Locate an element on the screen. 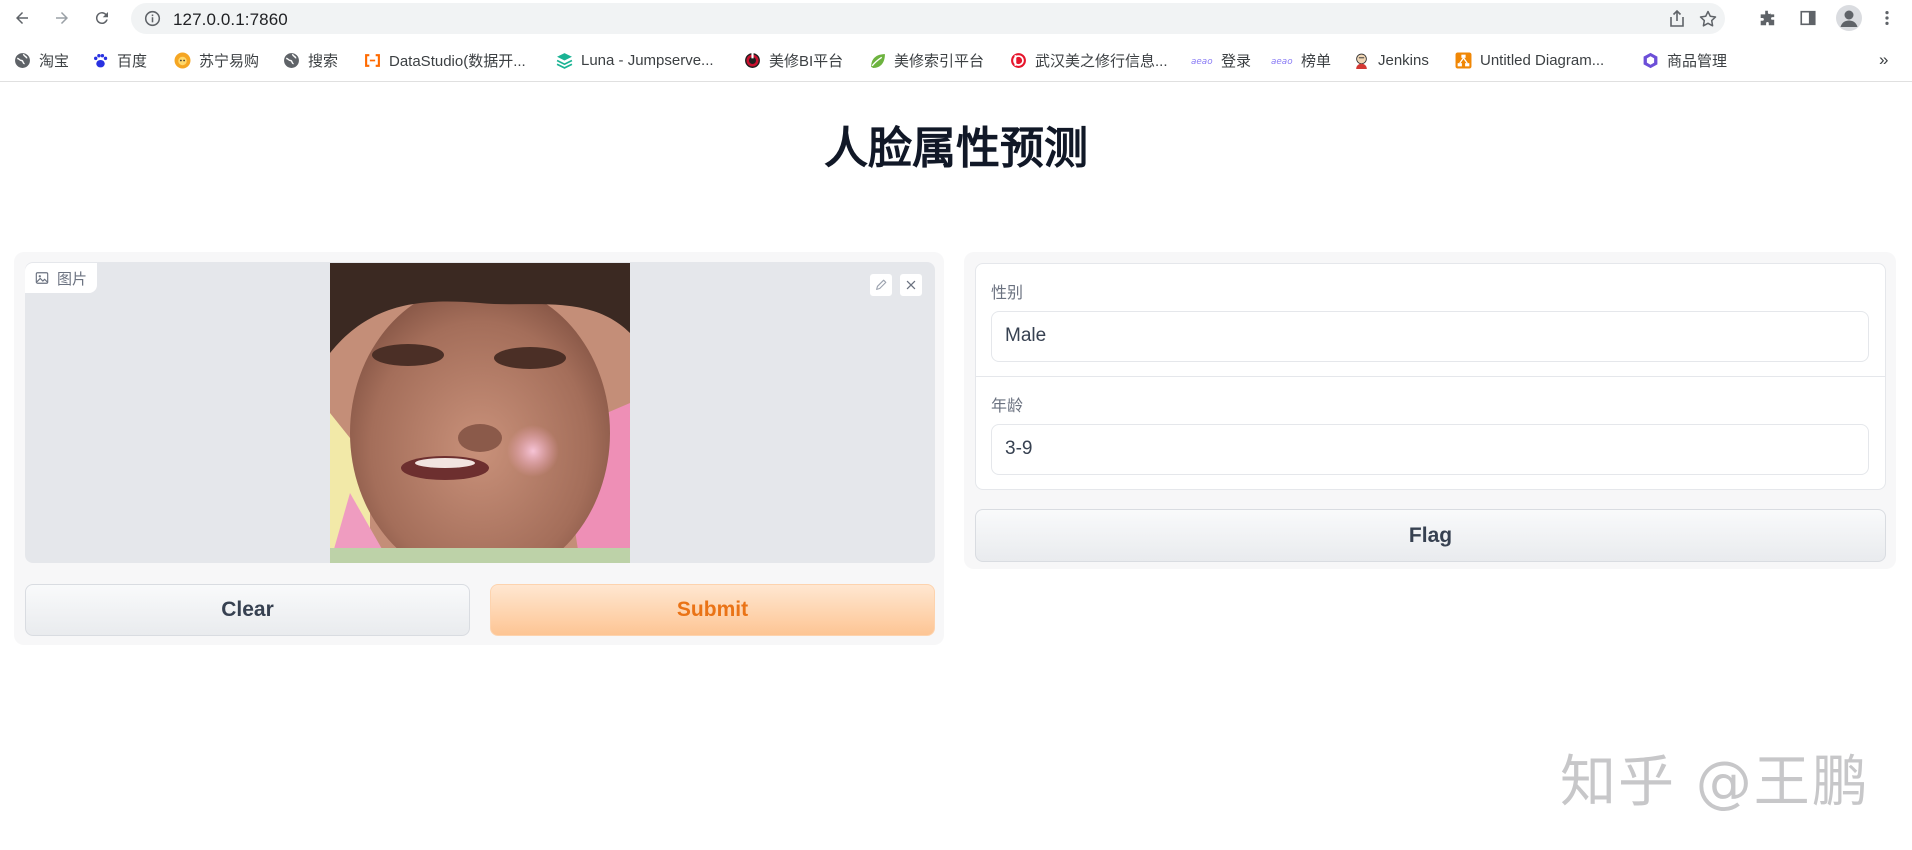 Image resolution: width=1912 pixels, height=850 pixels. arrow-right-icon is located at coordinates (62, 18).